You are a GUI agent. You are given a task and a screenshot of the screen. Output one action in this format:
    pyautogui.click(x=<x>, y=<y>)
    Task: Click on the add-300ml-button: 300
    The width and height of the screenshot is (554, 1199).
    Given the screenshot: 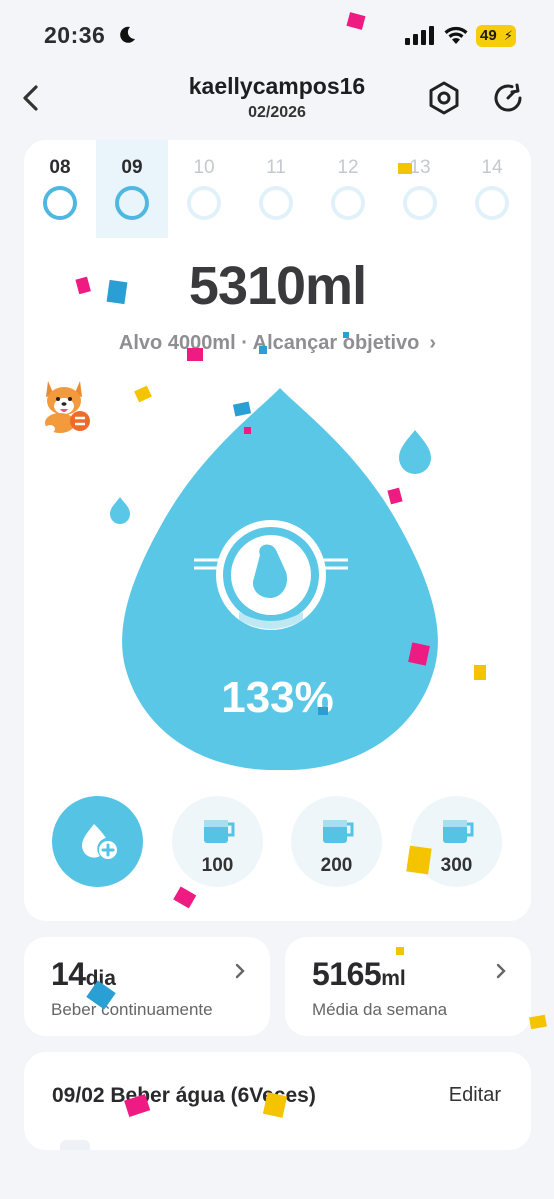 What is the action you would take?
    pyautogui.click(x=456, y=841)
    